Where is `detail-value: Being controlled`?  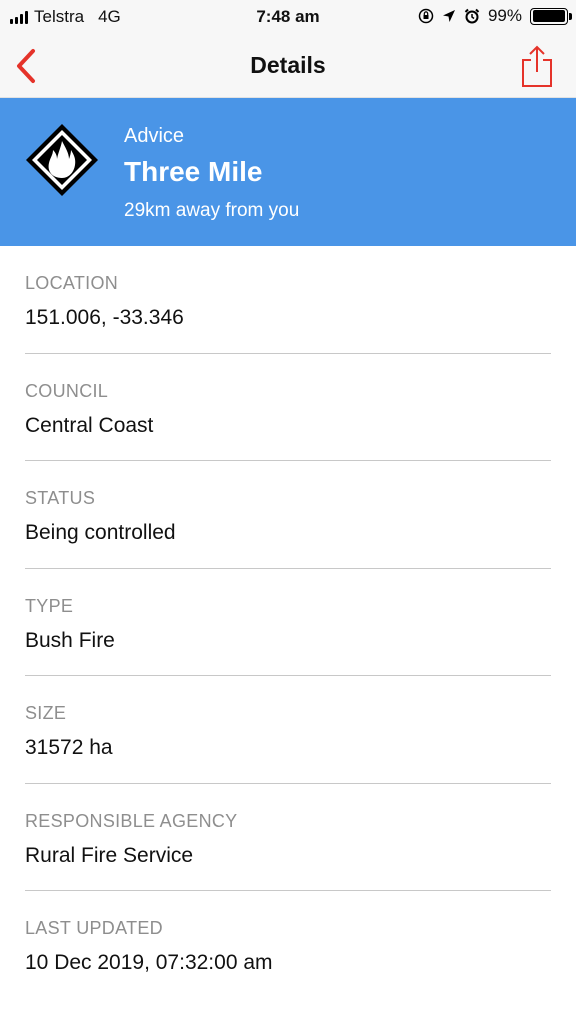 detail-value: Being controlled is located at coordinates (100, 532).